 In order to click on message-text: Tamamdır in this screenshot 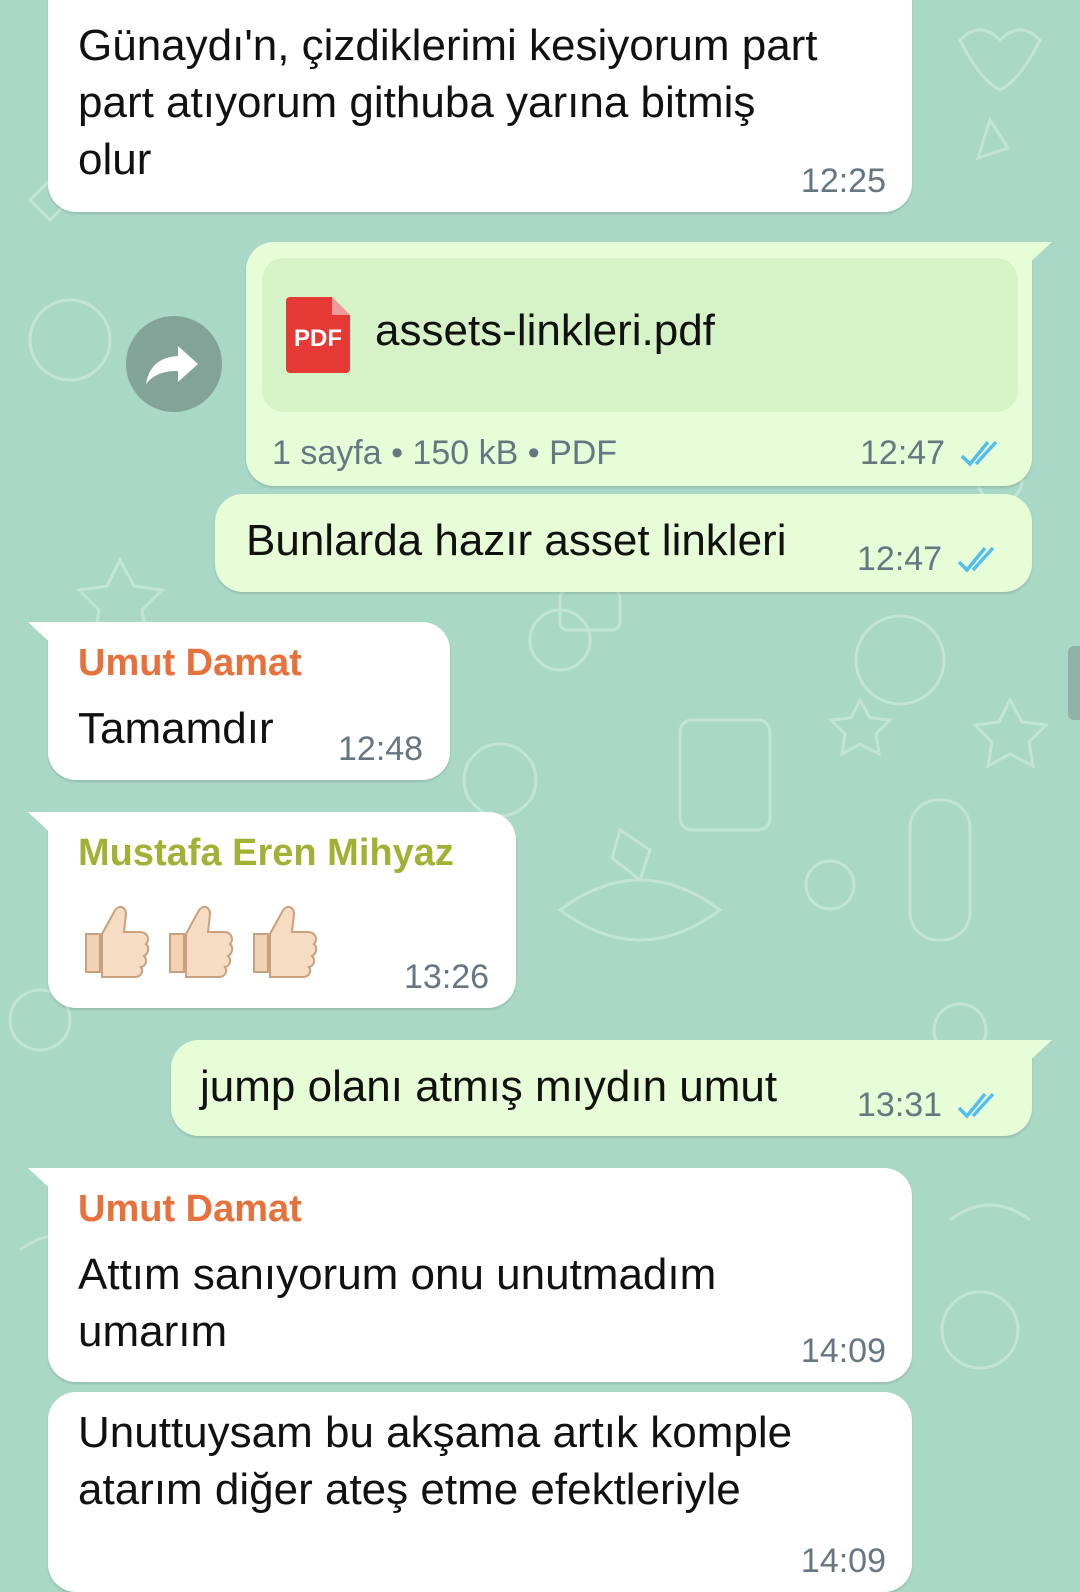, I will do `click(176, 728)`.